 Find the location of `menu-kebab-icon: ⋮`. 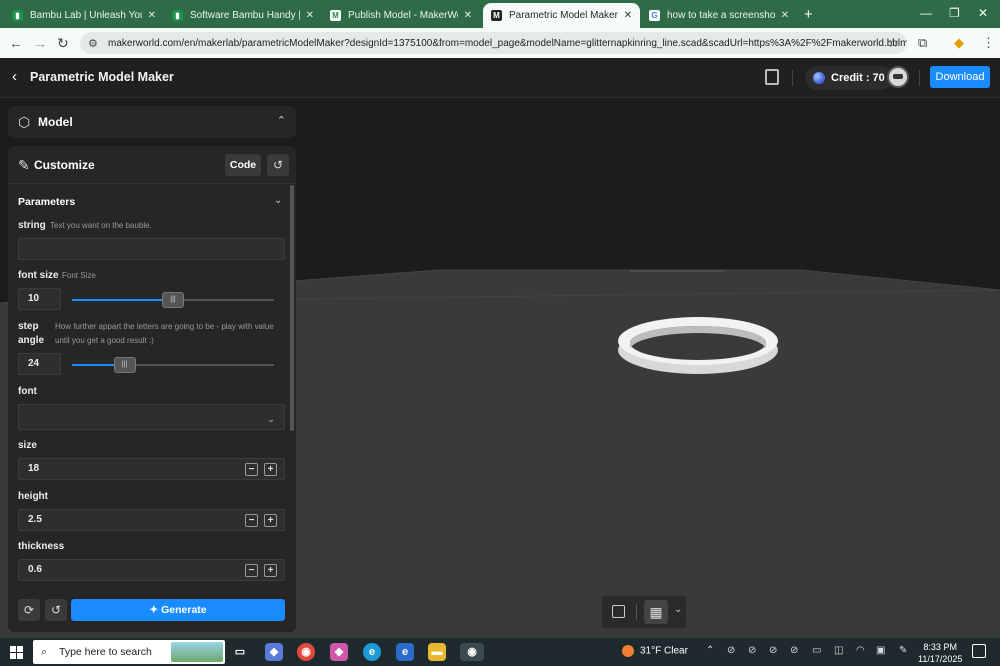

menu-kebab-icon: ⋮ is located at coordinates (988, 43).